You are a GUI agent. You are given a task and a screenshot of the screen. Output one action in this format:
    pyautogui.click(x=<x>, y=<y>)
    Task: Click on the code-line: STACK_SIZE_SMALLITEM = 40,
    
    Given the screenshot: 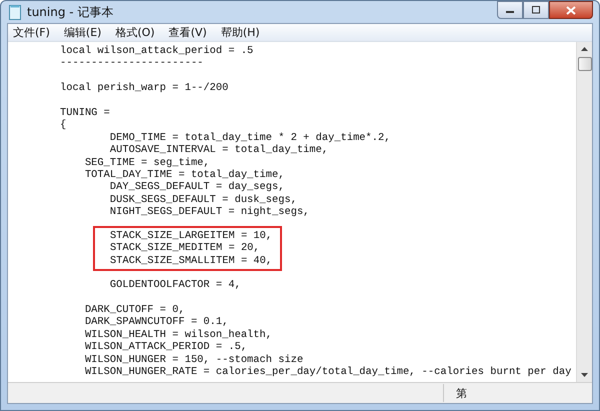 What is the action you would take?
    pyautogui.click(x=191, y=261)
    